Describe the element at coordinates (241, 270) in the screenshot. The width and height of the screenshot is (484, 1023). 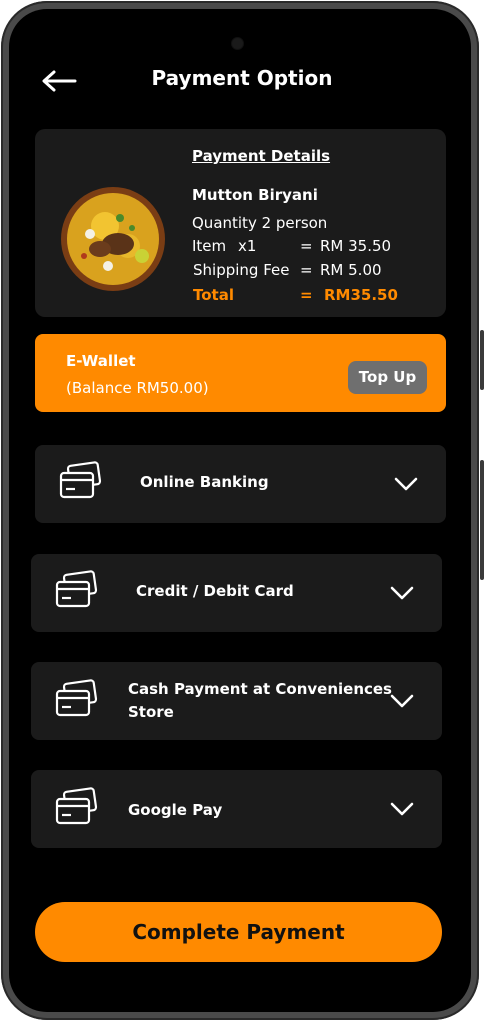
I see `shipping-label: Shipping Fee` at that location.